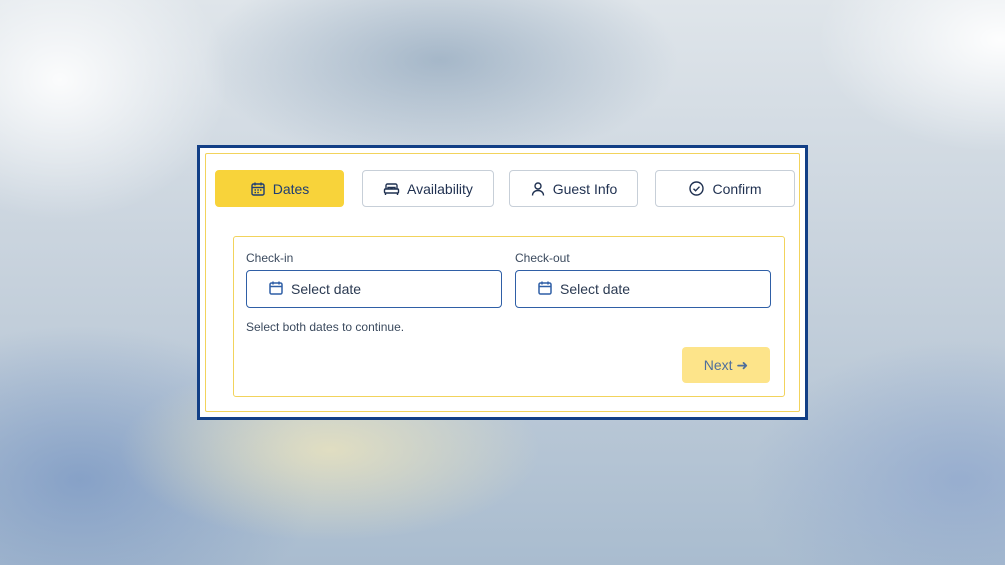 This screenshot has height=565, width=1005. I want to click on tab-guest-info-label: Guest Info, so click(585, 188).